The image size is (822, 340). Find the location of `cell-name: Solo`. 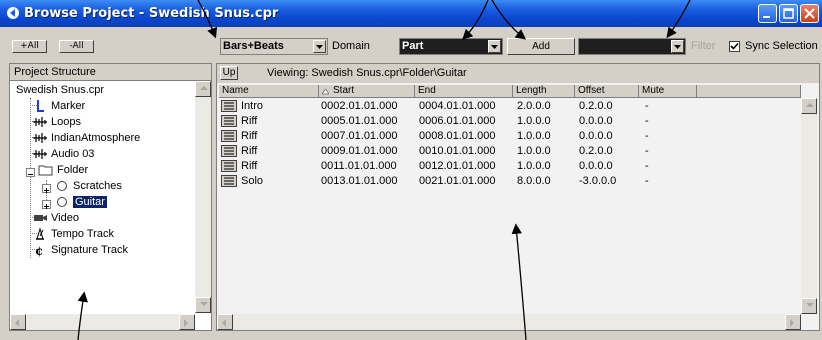

cell-name: Solo is located at coordinates (252, 181).